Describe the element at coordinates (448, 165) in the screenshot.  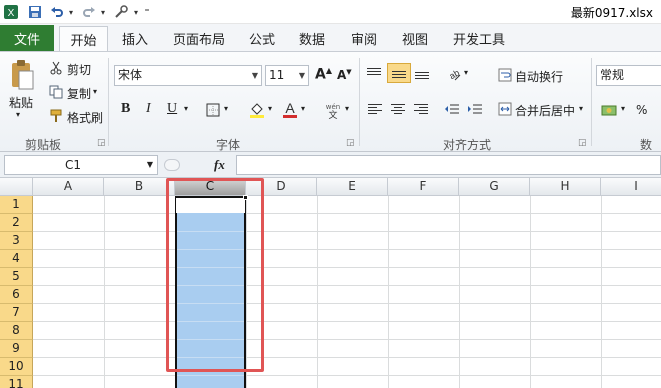
I see `formula-input` at that location.